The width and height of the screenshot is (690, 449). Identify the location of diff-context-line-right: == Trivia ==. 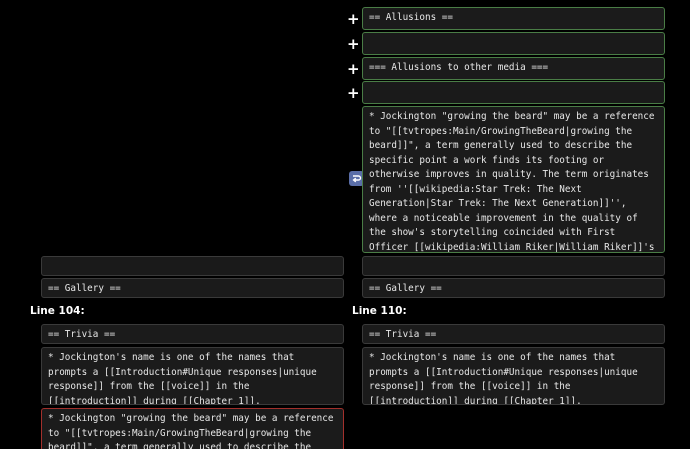
(513, 334).